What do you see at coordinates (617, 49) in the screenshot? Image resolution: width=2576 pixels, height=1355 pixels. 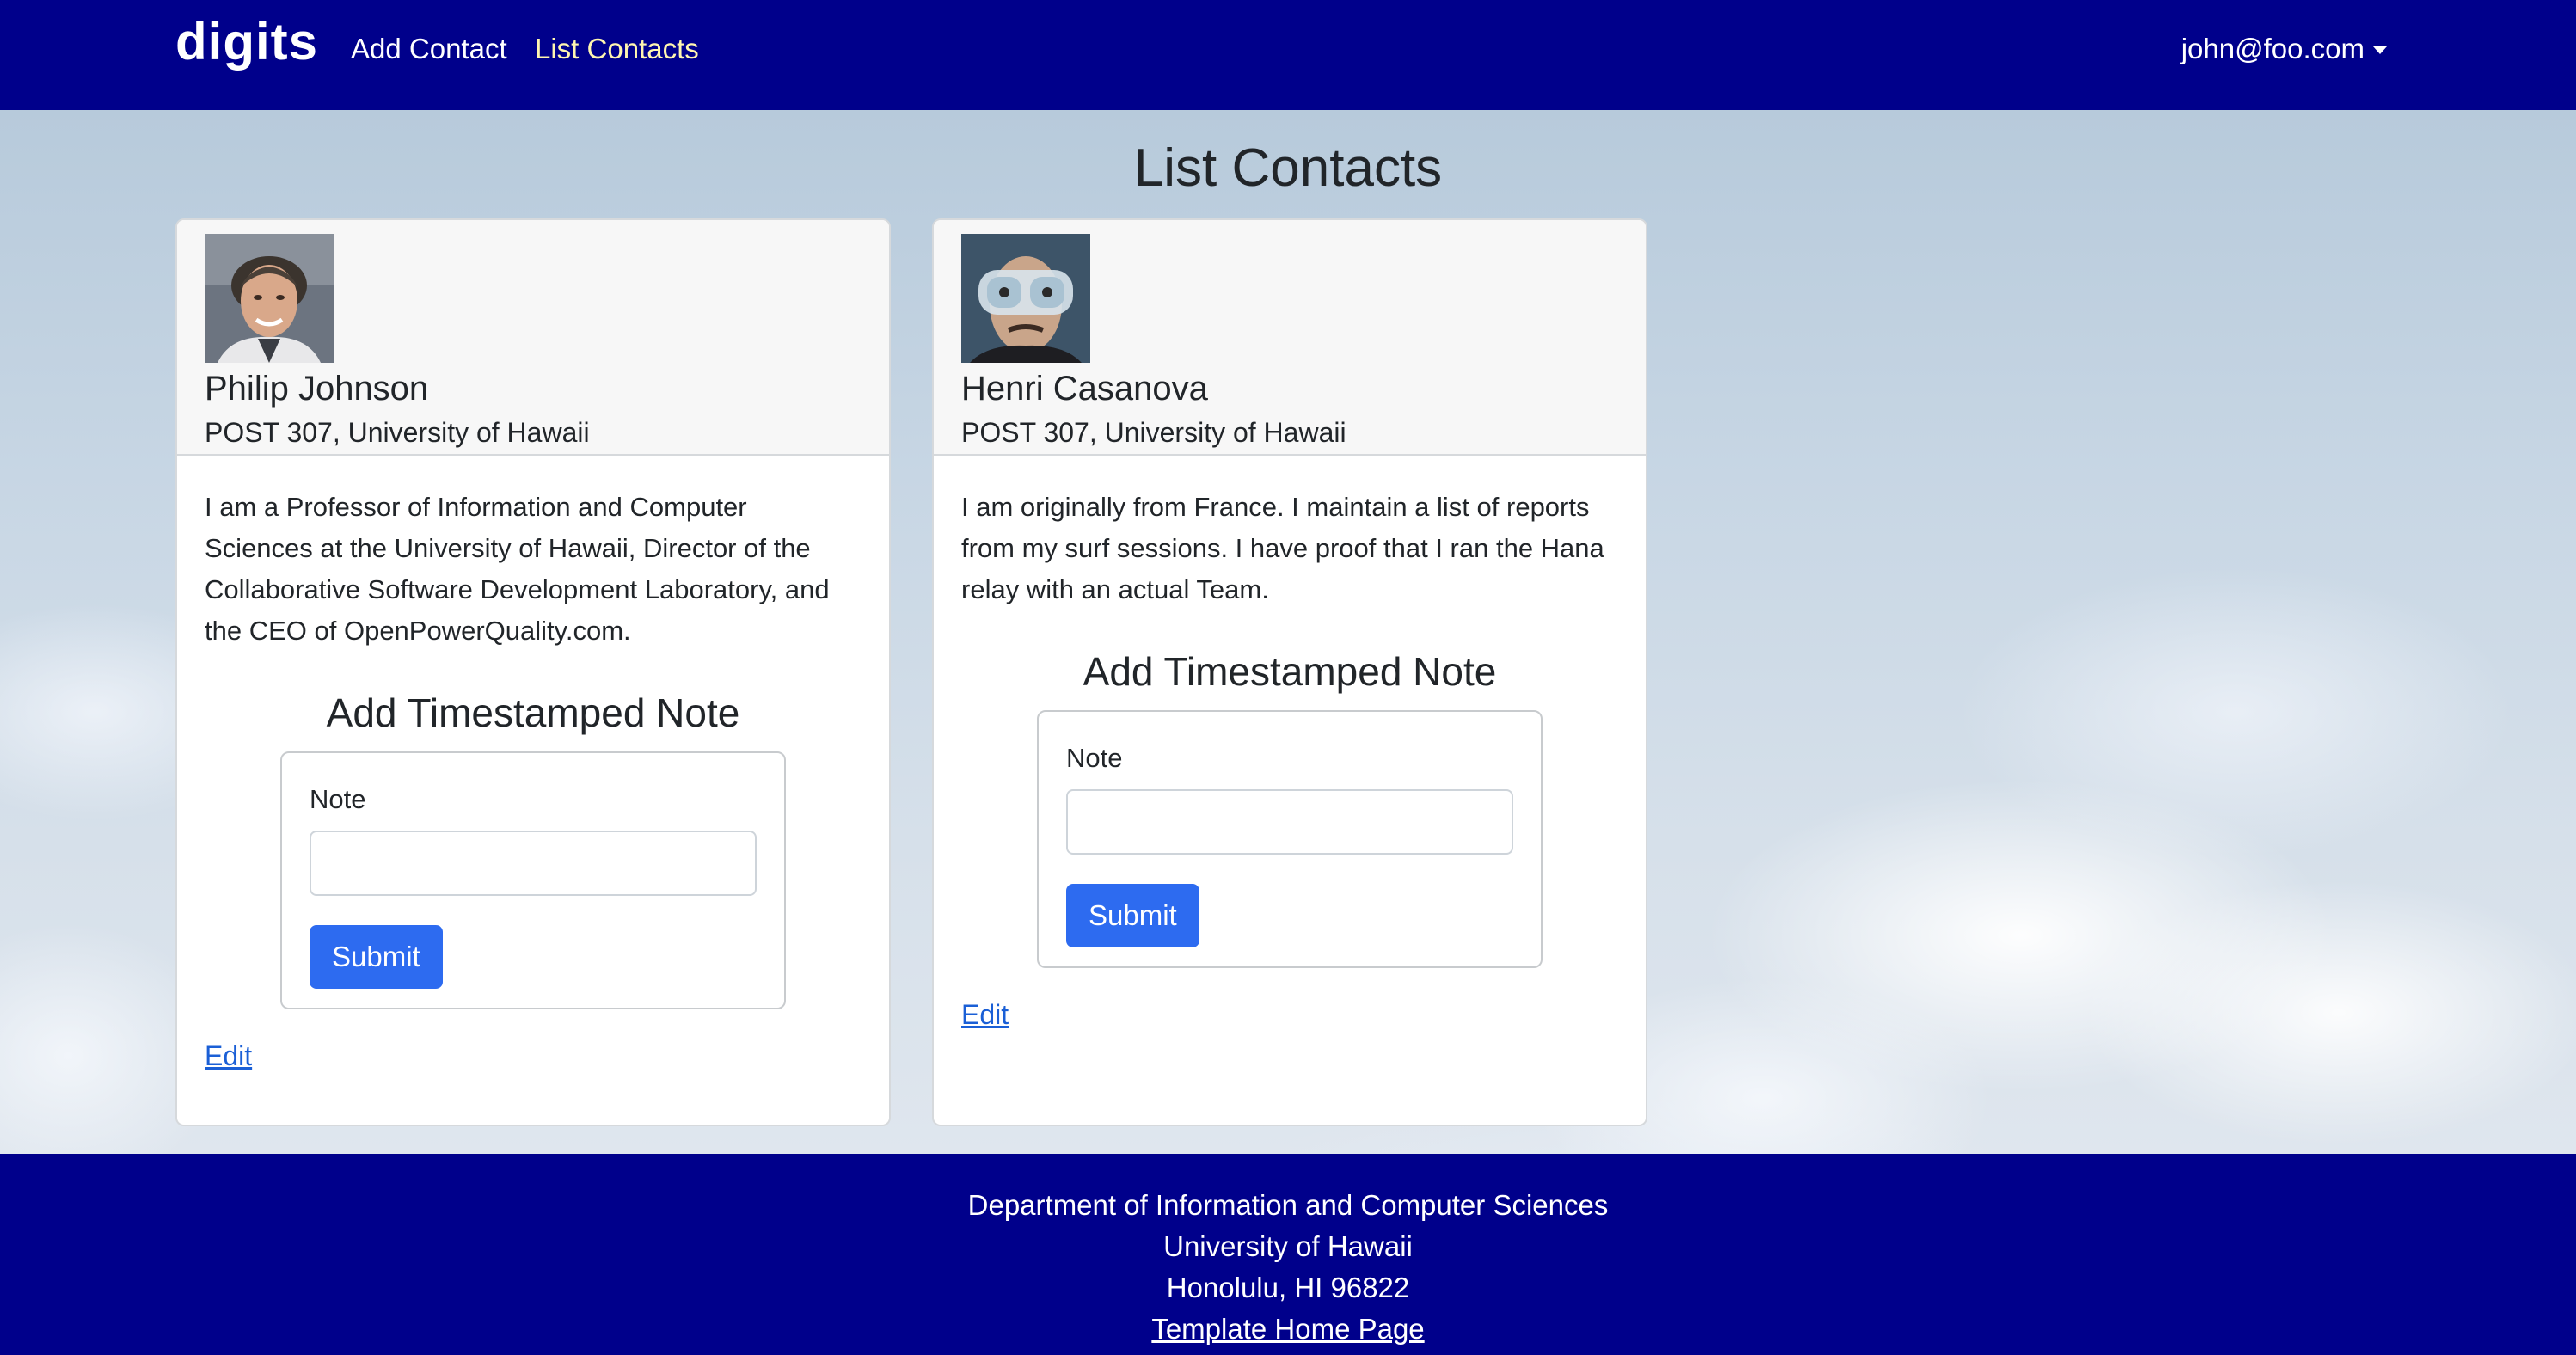 I see `nav-list-contacts: List Contacts` at bounding box center [617, 49].